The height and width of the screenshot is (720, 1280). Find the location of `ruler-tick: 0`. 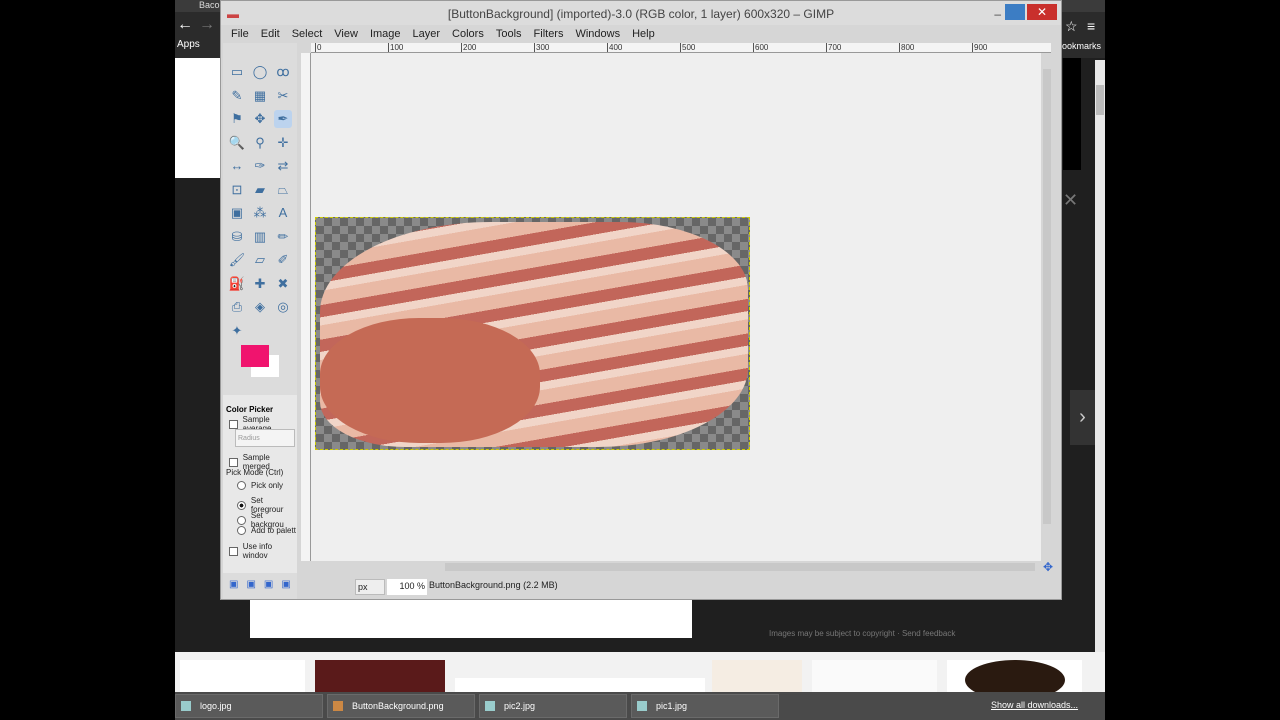

ruler-tick: 0 is located at coordinates (318, 47).